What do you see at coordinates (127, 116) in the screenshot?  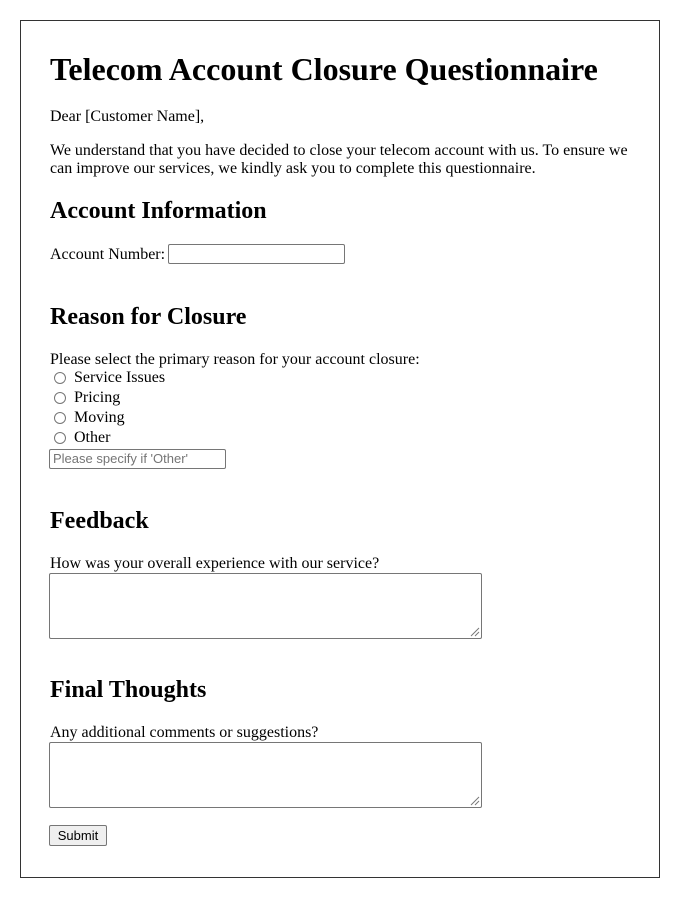 I see `greeting: Dear [Customer Name],` at bounding box center [127, 116].